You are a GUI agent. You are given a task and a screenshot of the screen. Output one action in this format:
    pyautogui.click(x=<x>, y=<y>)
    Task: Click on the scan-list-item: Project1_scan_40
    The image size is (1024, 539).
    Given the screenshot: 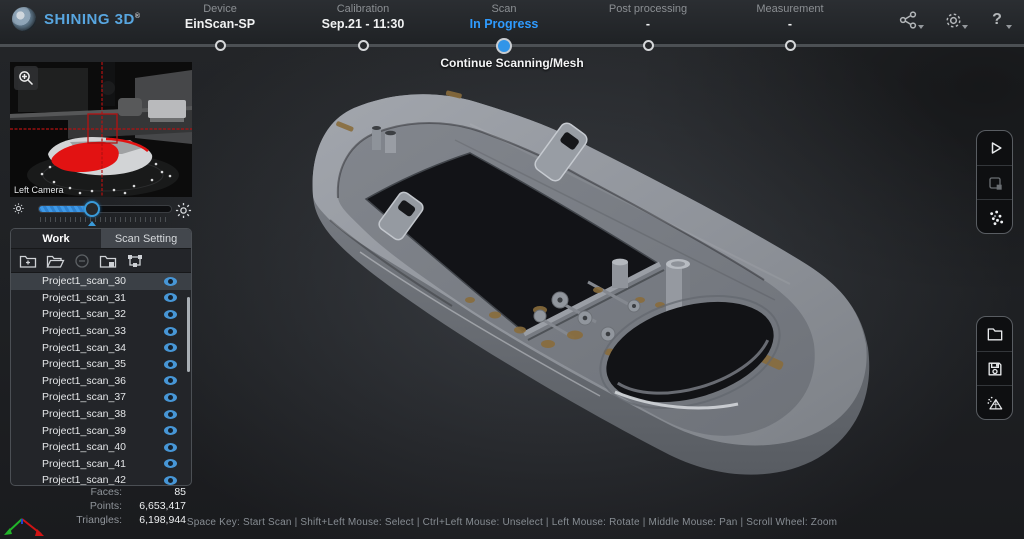 What is the action you would take?
    pyautogui.click(x=101, y=447)
    